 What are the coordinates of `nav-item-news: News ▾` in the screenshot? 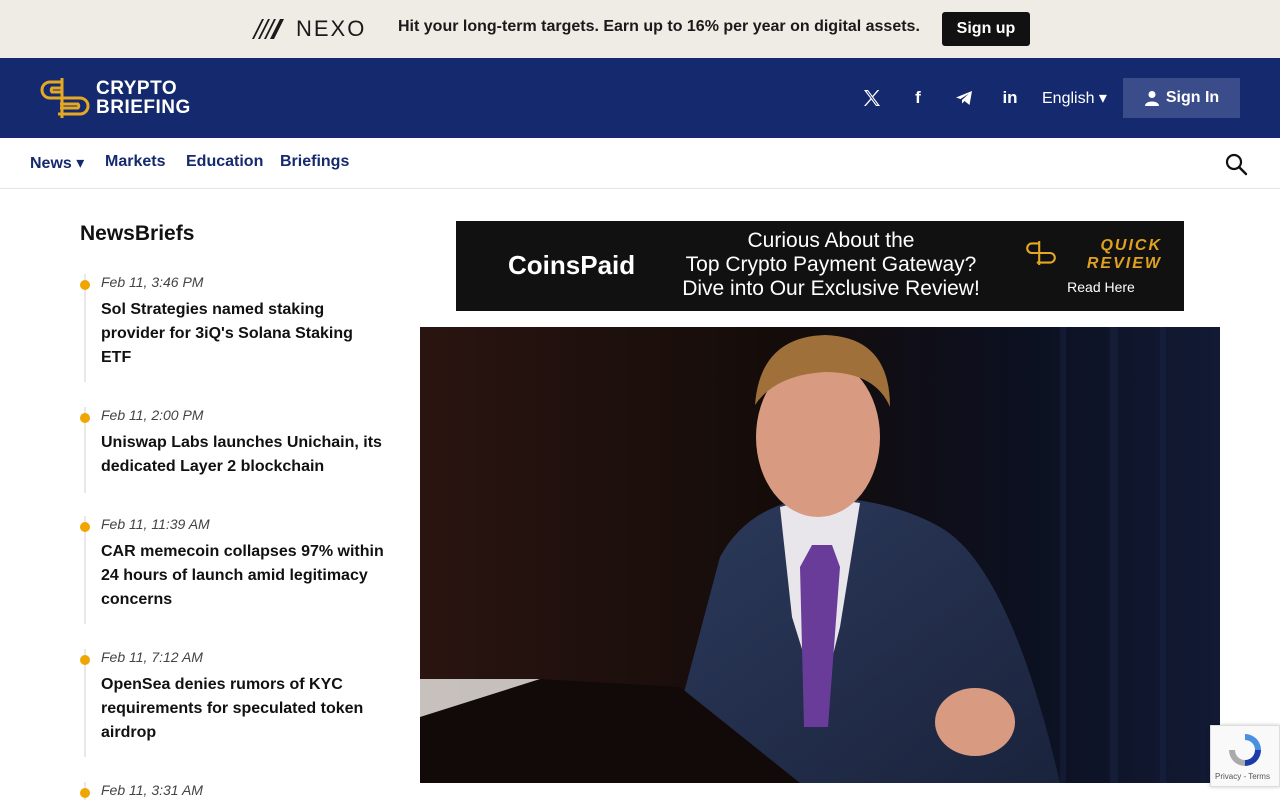 It's located at (57, 163).